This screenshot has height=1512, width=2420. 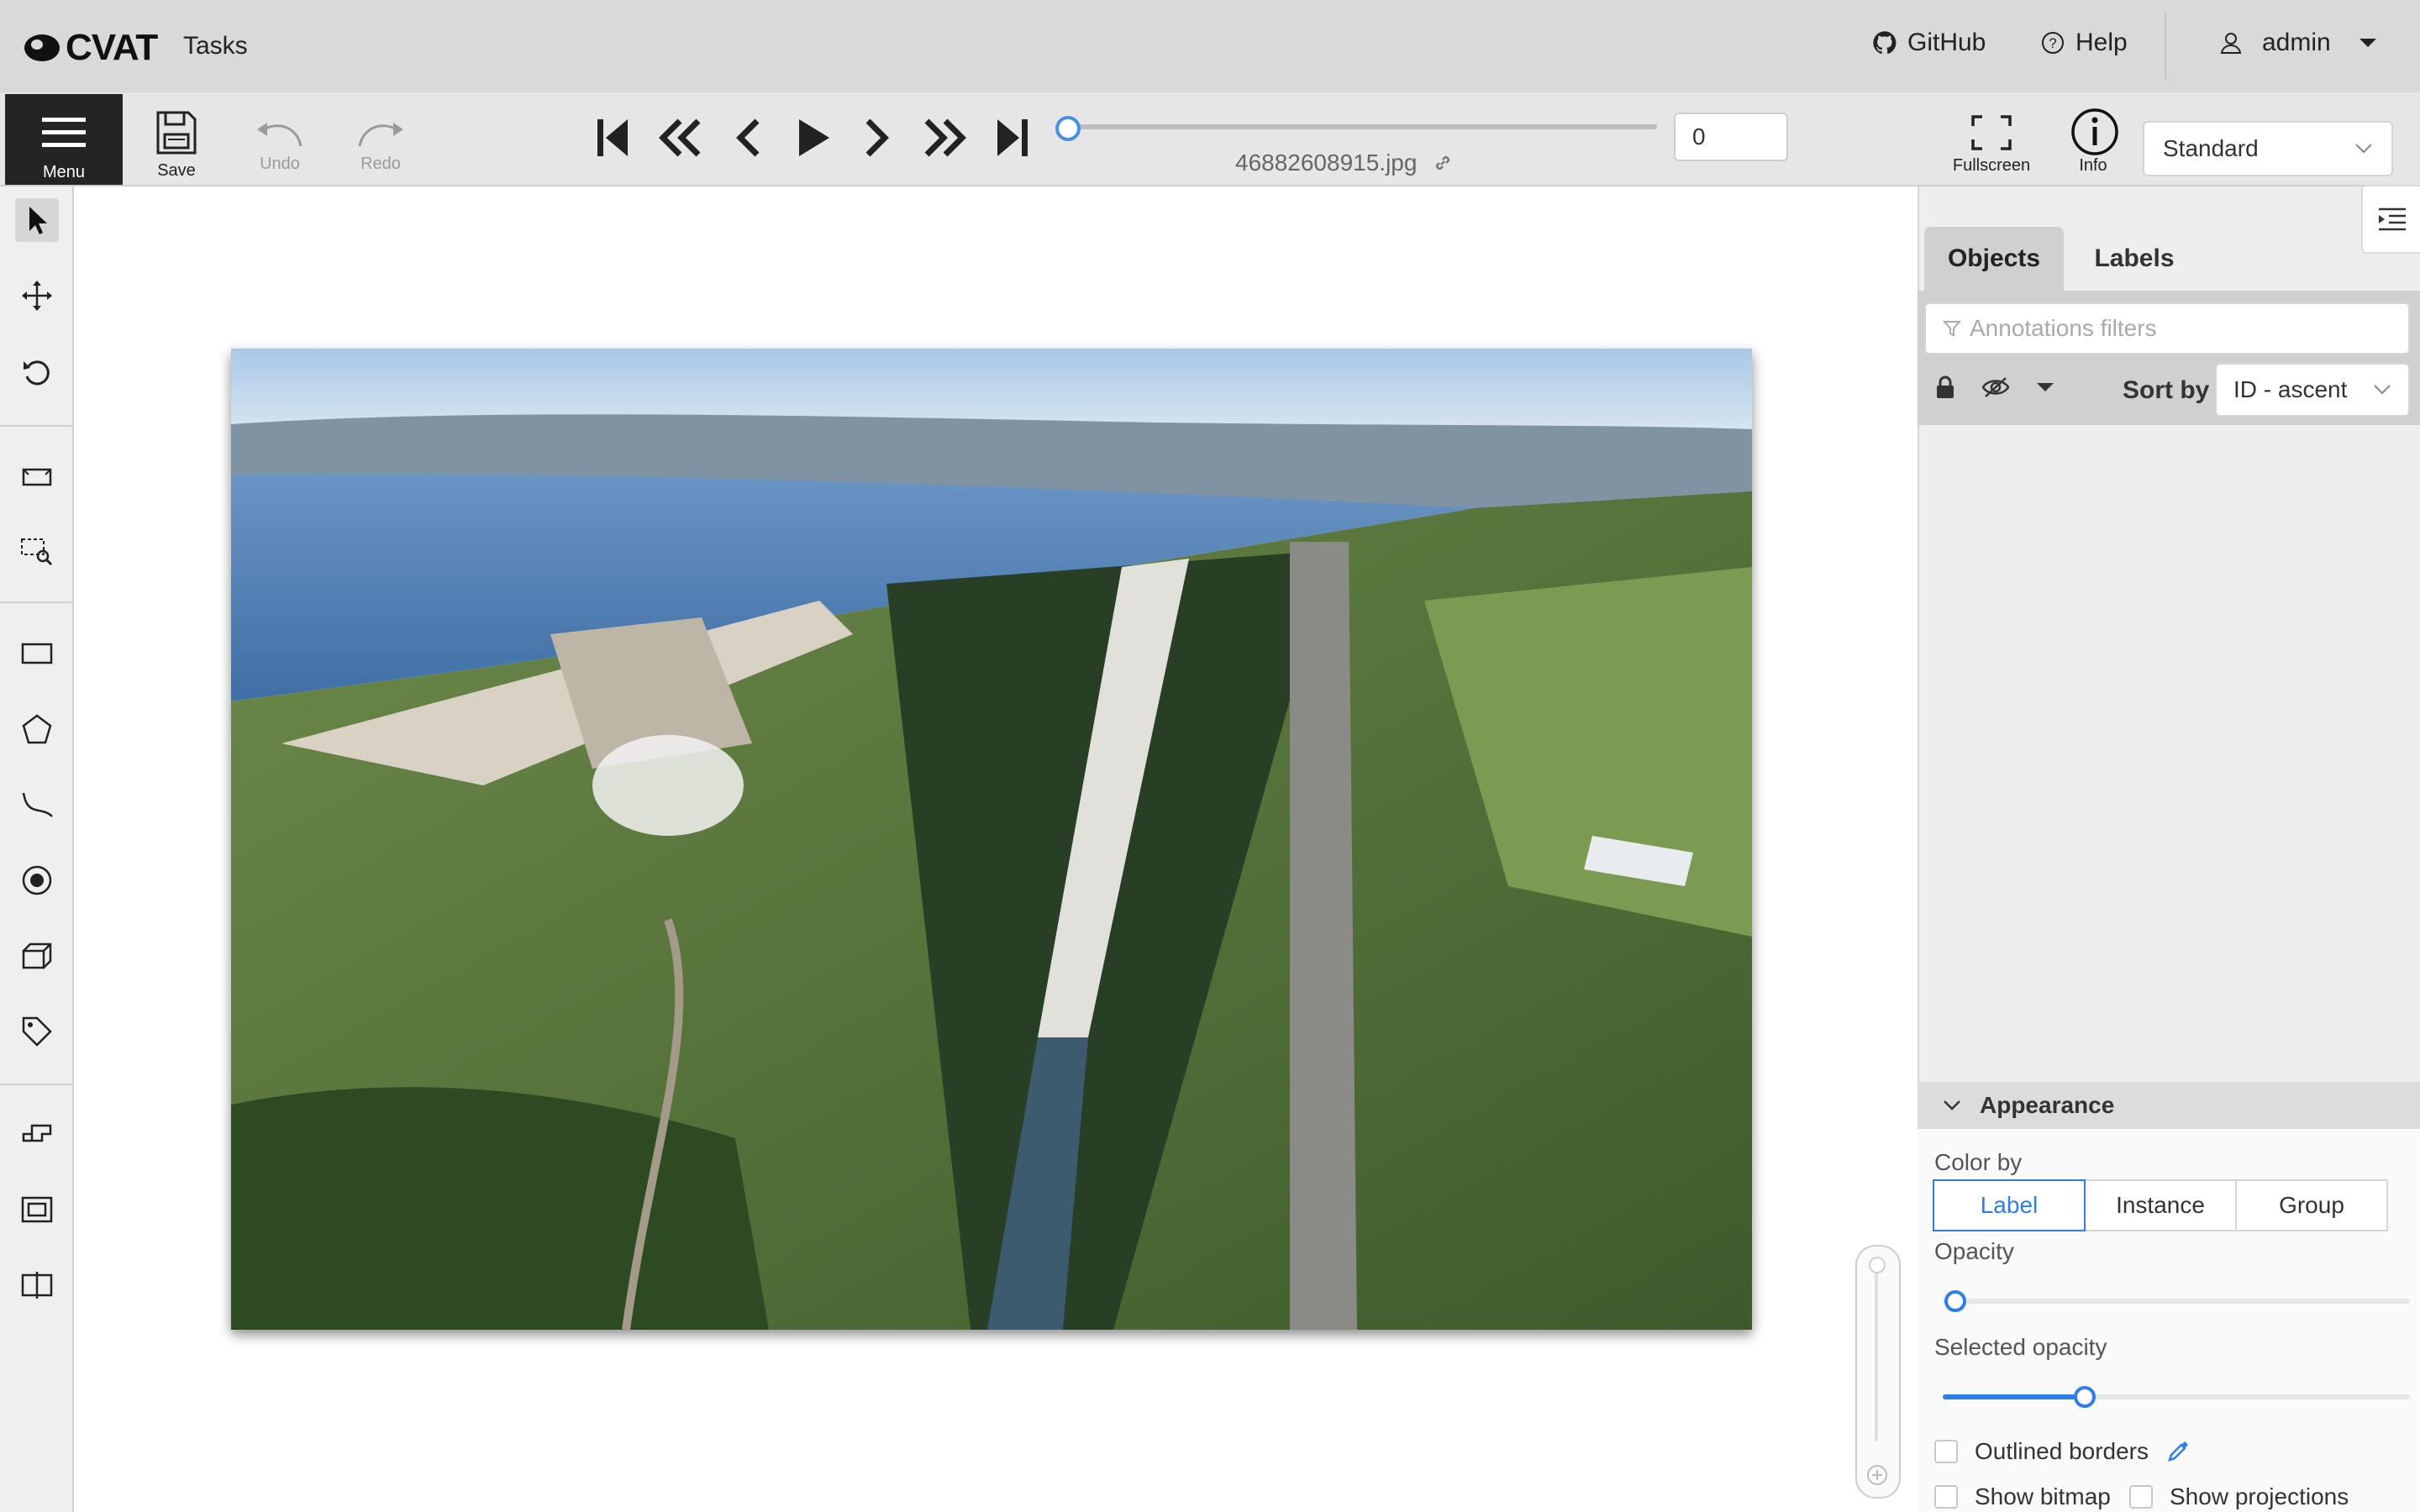 What do you see at coordinates (944, 137) in the screenshot?
I see `forward-step-icon` at bounding box center [944, 137].